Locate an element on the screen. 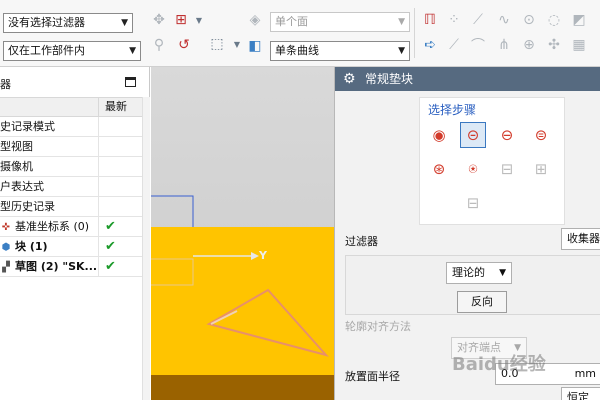  align-method-value: 对齐端点 is located at coordinates (479, 347).